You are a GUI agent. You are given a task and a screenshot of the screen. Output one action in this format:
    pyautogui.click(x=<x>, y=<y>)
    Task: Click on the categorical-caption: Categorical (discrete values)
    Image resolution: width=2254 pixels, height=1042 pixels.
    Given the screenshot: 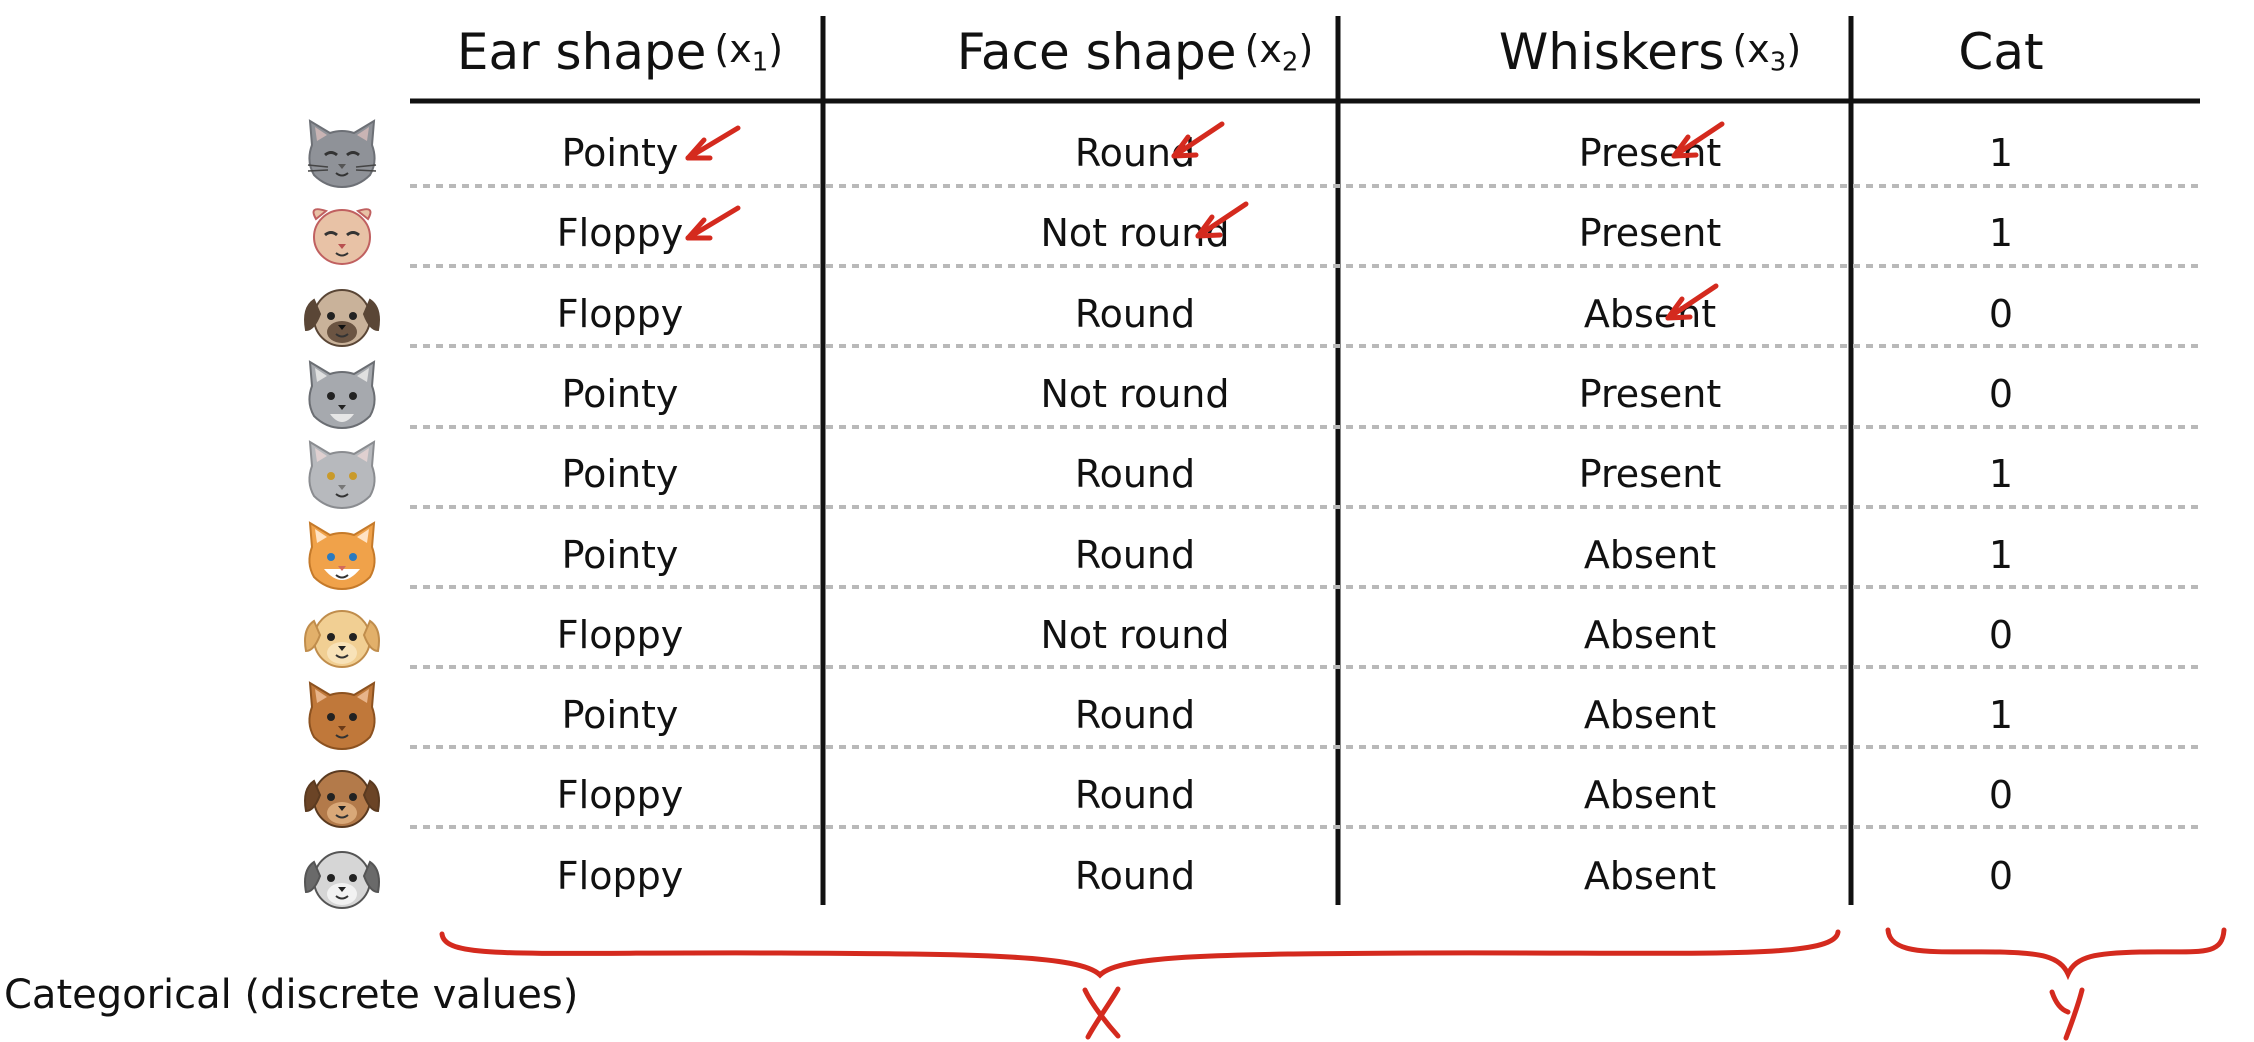 What is the action you would take?
    pyautogui.click(x=291, y=995)
    